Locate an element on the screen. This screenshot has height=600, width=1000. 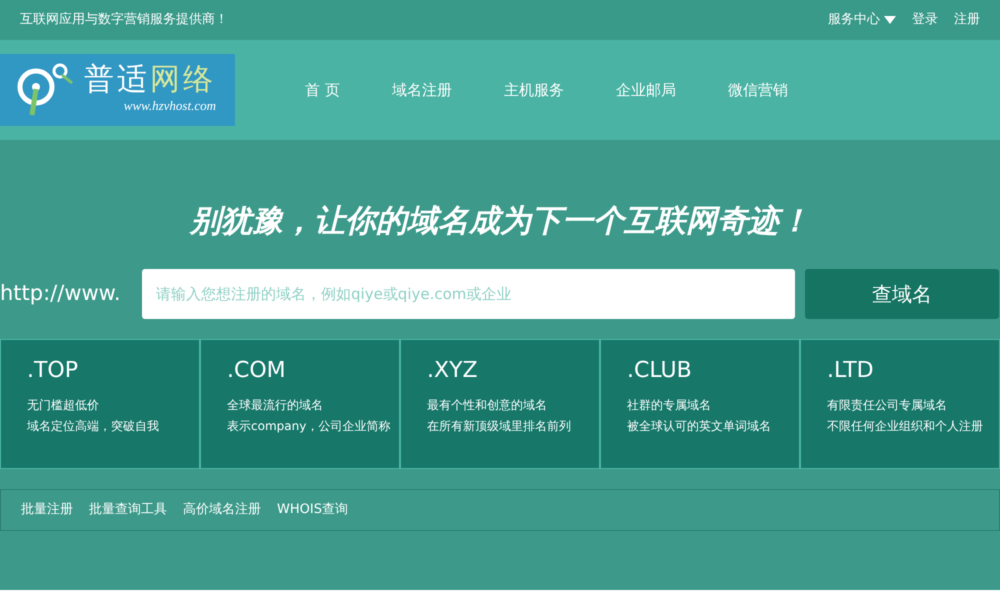
domain-name: .COM is located at coordinates (257, 370).